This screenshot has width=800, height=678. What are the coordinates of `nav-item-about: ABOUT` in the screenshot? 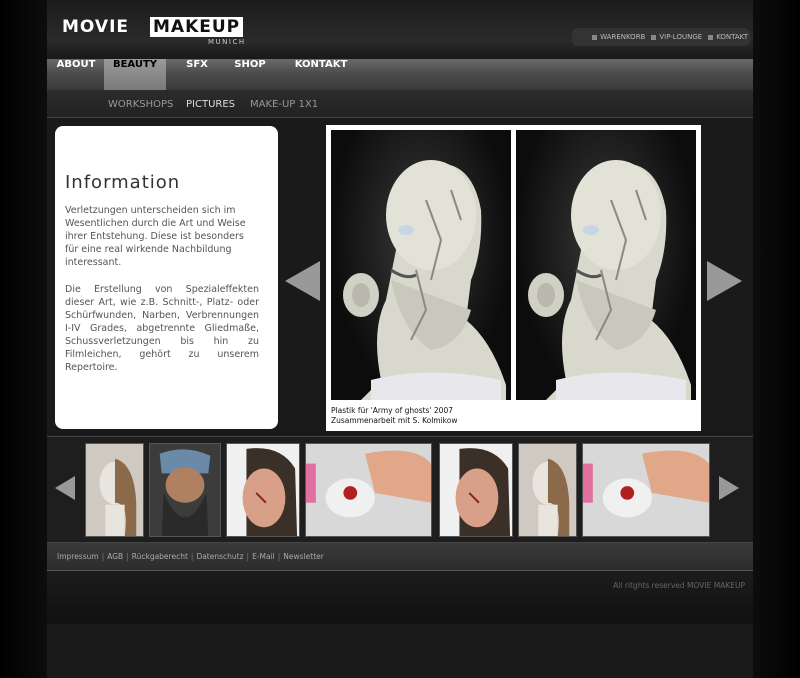 It's located at (76, 74).